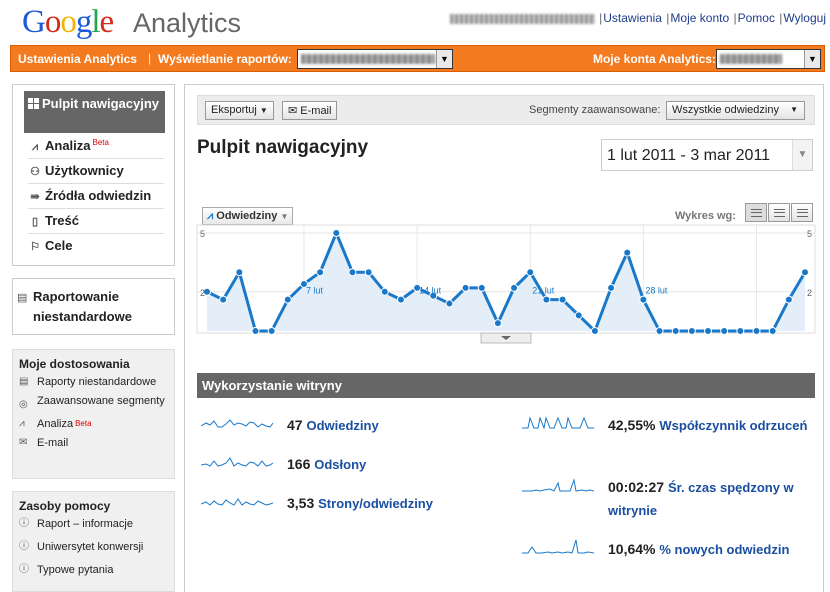 This screenshot has width=830, height=592. I want to click on sidebar-item-users: ⚇ Użytkownicy, so click(96, 171).